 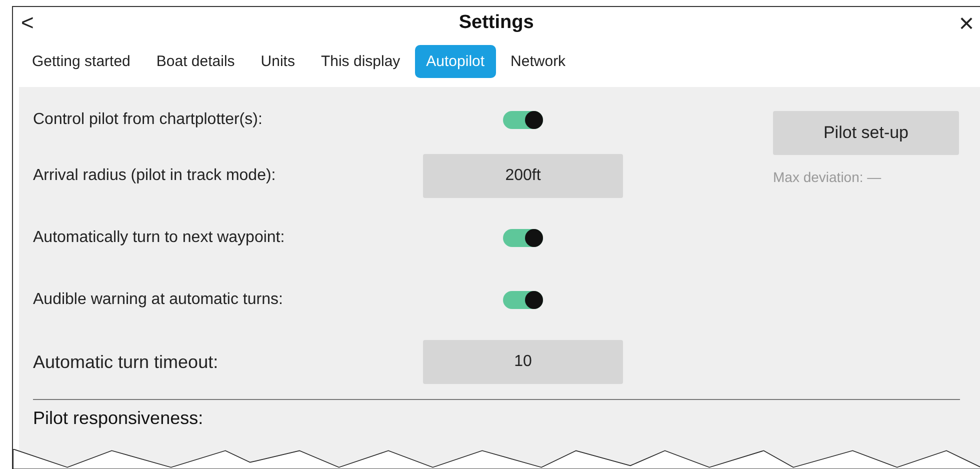 What do you see at coordinates (538, 61) in the screenshot?
I see `tab: Network` at bounding box center [538, 61].